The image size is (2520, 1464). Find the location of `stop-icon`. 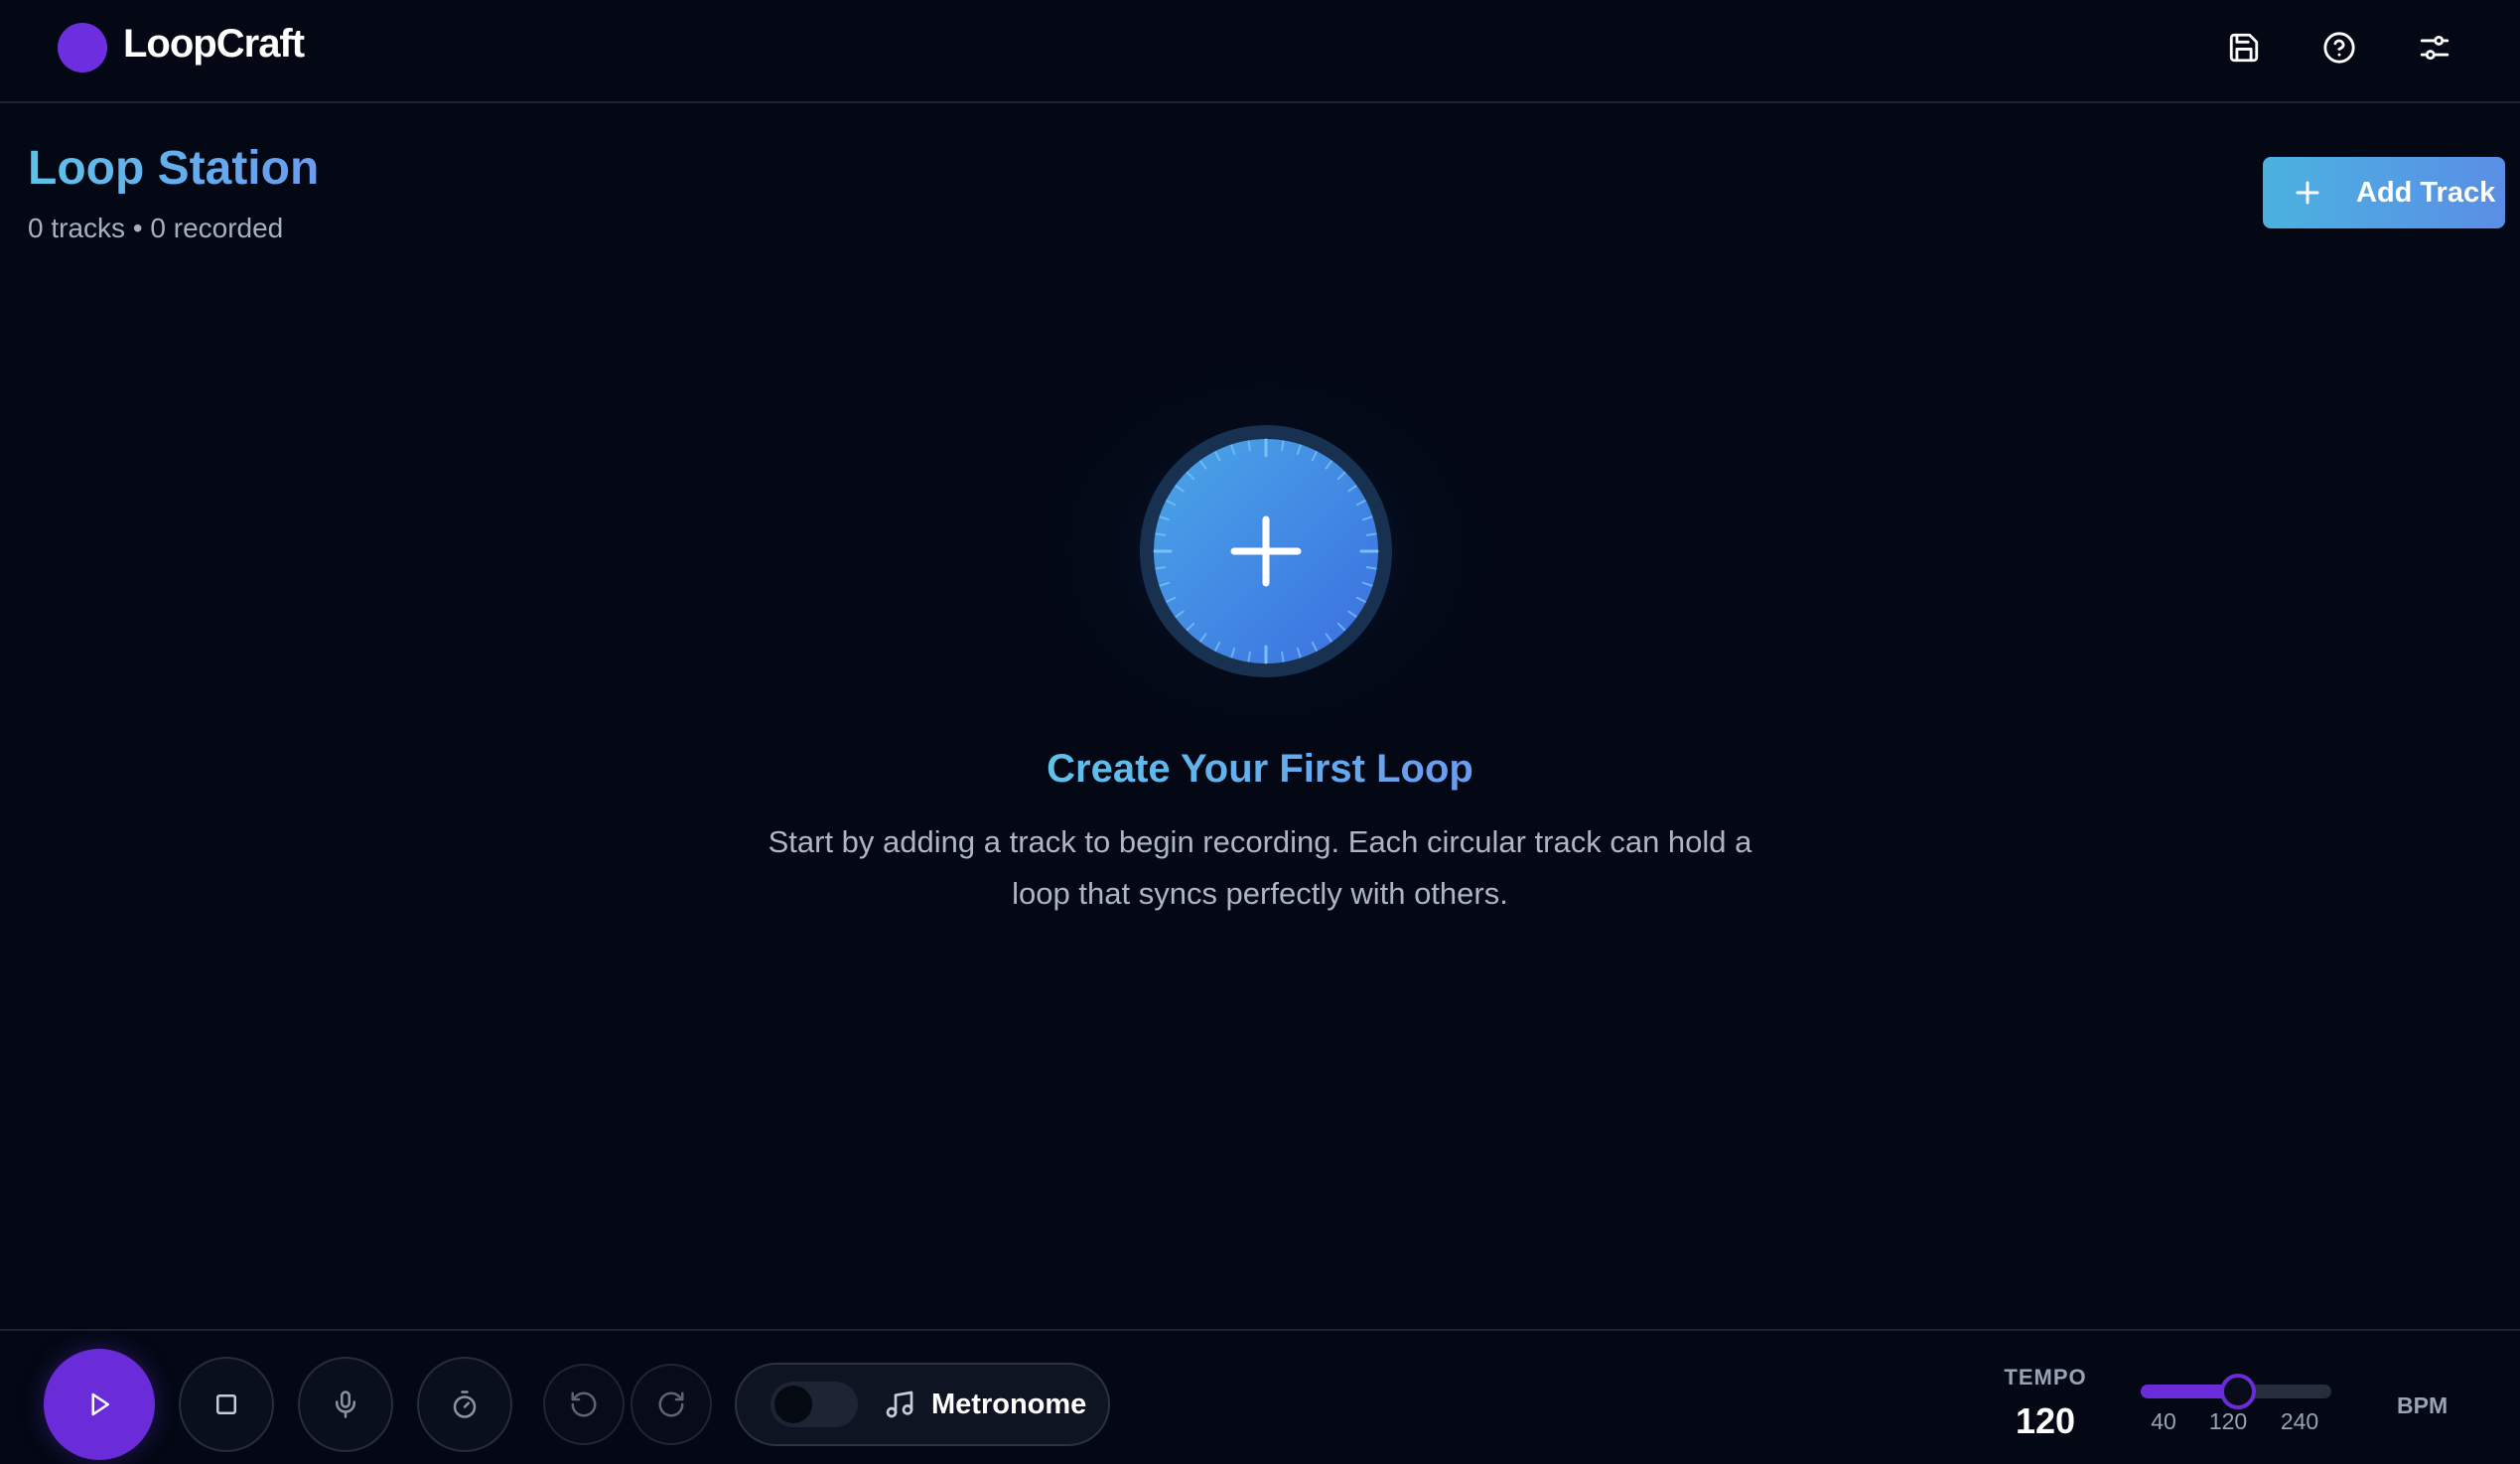

stop-icon is located at coordinates (226, 1404).